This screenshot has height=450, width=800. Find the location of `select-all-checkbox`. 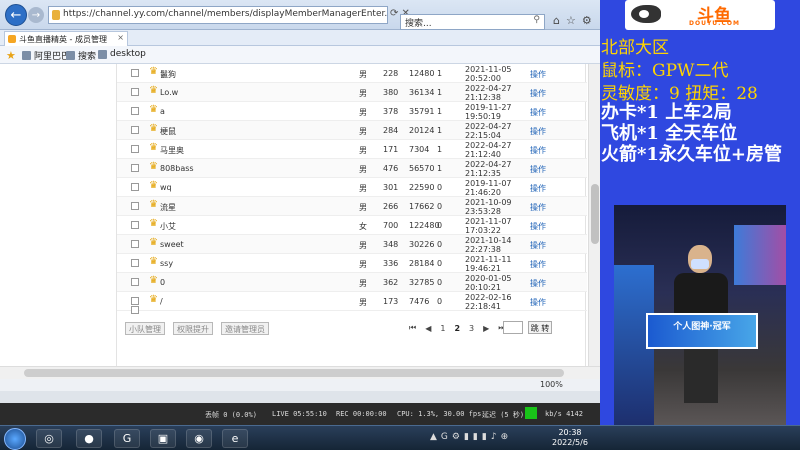

select-all-checkbox is located at coordinates (135, 310).